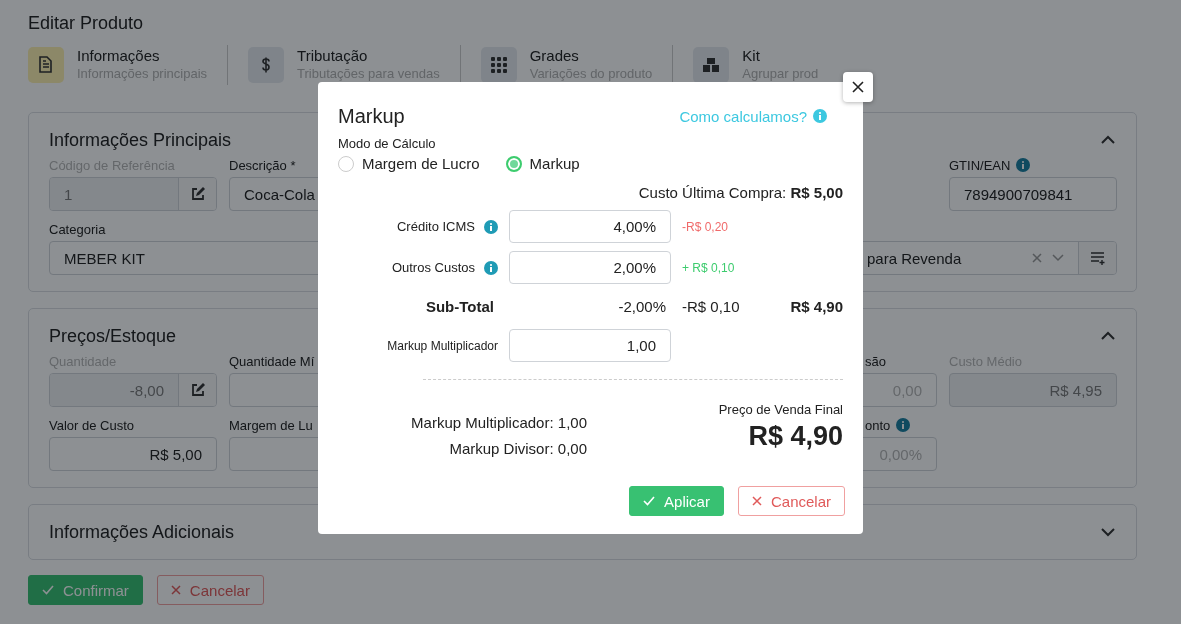 This screenshot has width=1181, height=624. What do you see at coordinates (113, 336) in the screenshot?
I see `section-title: Preços/Estoque` at bounding box center [113, 336].